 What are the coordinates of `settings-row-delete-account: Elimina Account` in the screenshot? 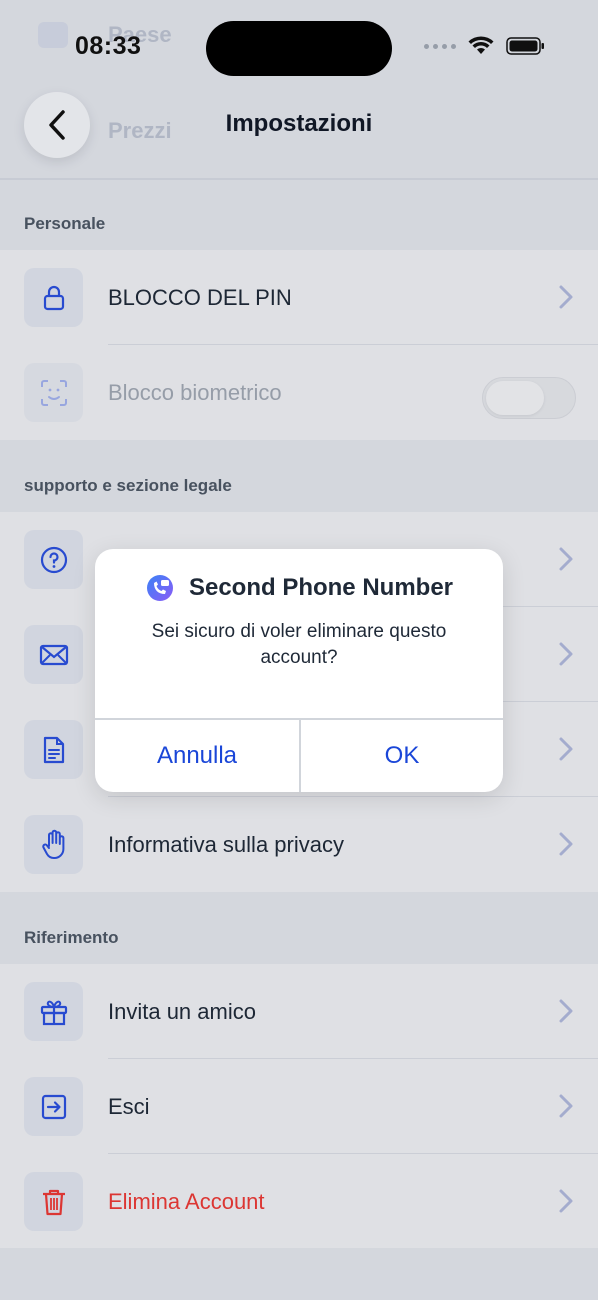 It's located at (299, 1201).